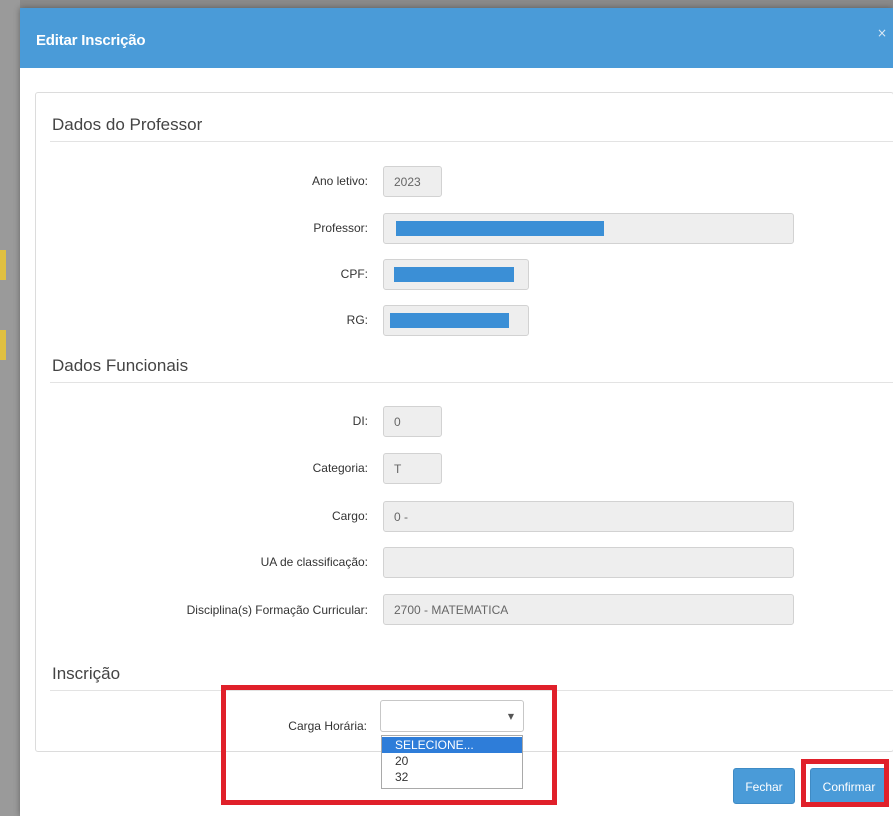  Describe the element at coordinates (120, 365) in the screenshot. I see `section-title-funcionais: Dados Funcionais` at that location.